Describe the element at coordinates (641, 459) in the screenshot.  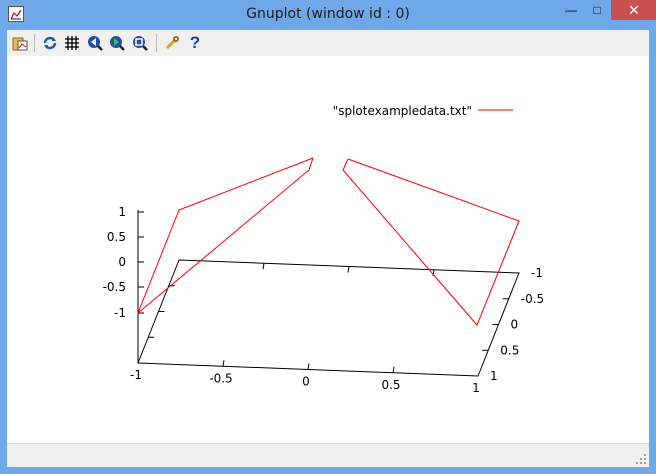
I see `resize-grip-icon` at that location.